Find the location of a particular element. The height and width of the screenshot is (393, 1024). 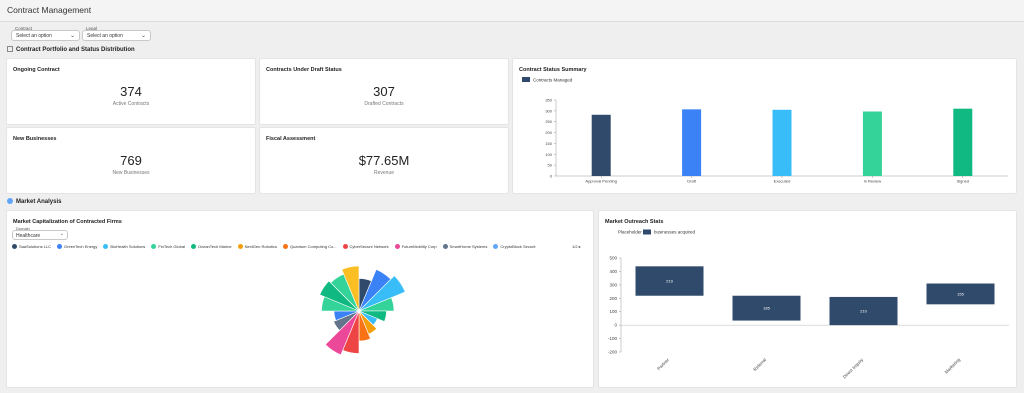

legal-counsel-select: Select an option ⌄ is located at coordinates (116, 35).